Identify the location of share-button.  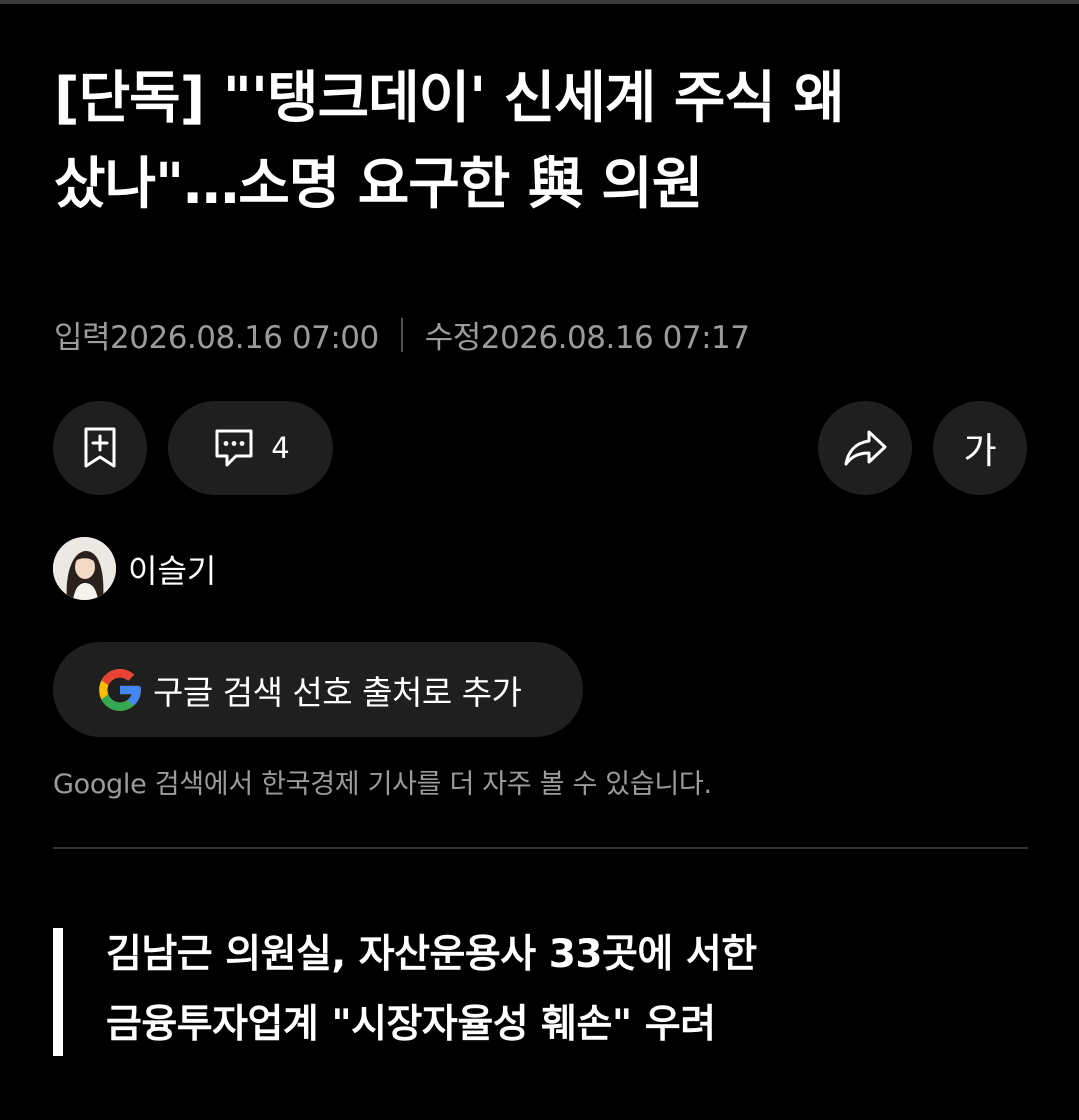
(865, 448).